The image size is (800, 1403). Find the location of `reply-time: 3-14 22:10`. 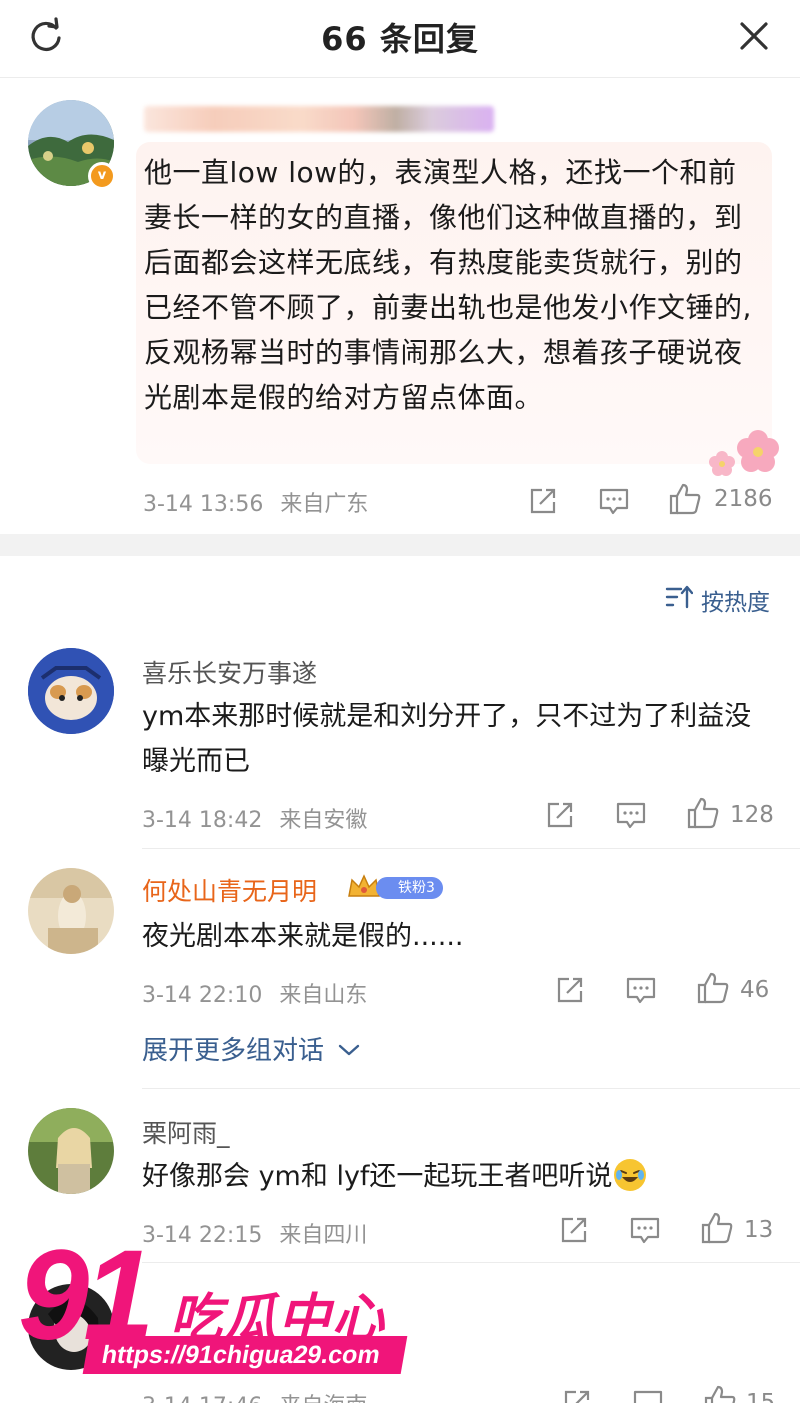

reply-time: 3-14 22:10 is located at coordinates (202, 995).